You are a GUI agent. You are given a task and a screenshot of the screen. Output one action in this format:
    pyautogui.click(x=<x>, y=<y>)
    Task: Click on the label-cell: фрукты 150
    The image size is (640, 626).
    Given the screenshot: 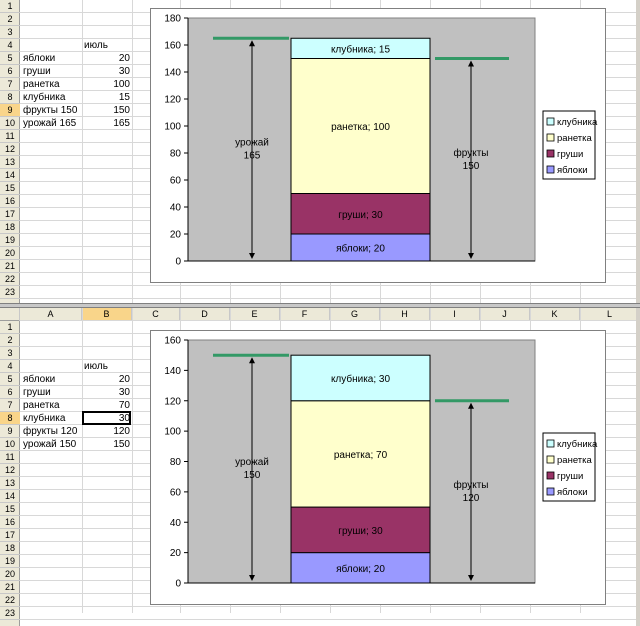 What is the action you would take?
    pyautogui.click(x=53, y=110)
    